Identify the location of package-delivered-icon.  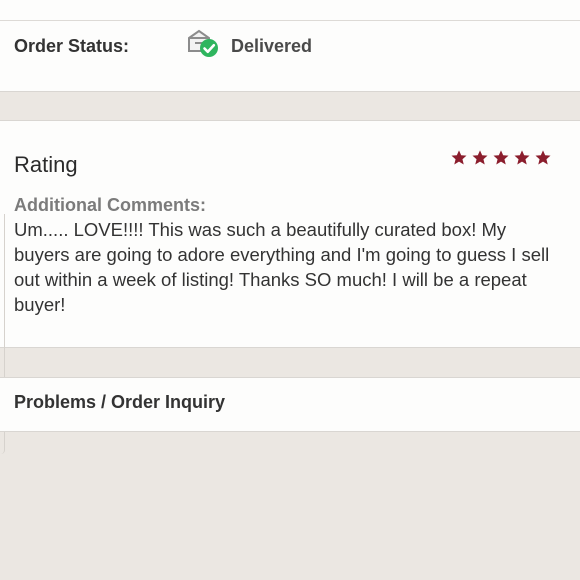
(203, 43).